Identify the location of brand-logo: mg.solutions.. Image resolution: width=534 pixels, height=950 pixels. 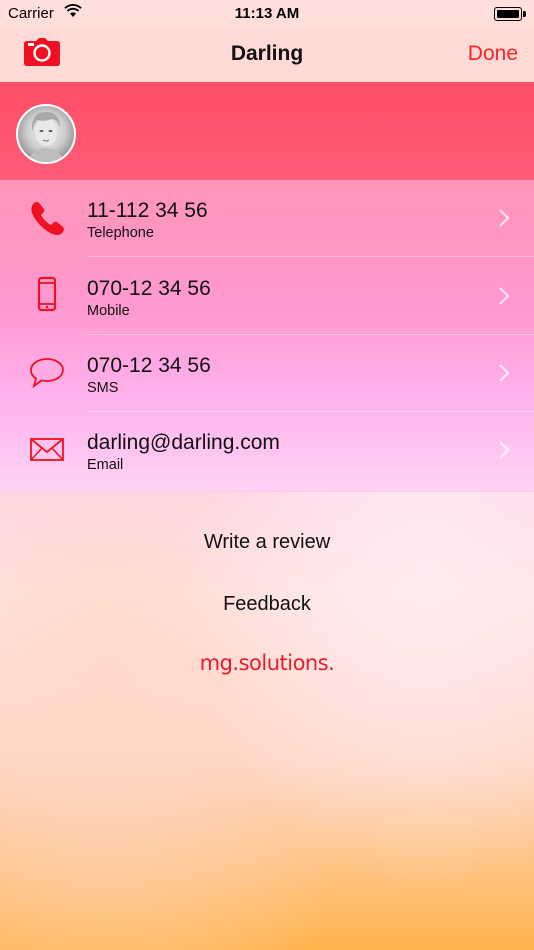
(267, 663).